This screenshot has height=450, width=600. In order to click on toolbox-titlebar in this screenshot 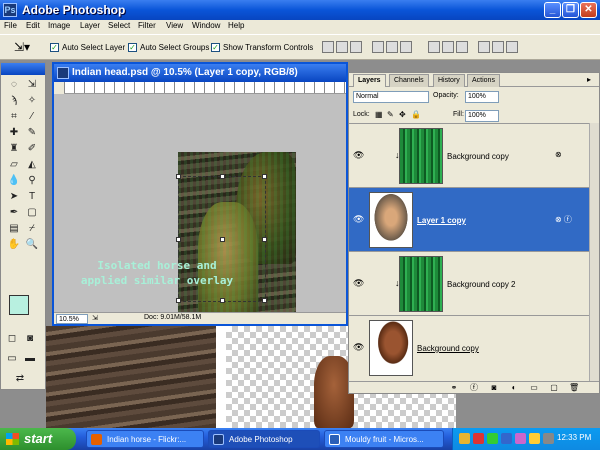, I will do `click(23, 69)`.